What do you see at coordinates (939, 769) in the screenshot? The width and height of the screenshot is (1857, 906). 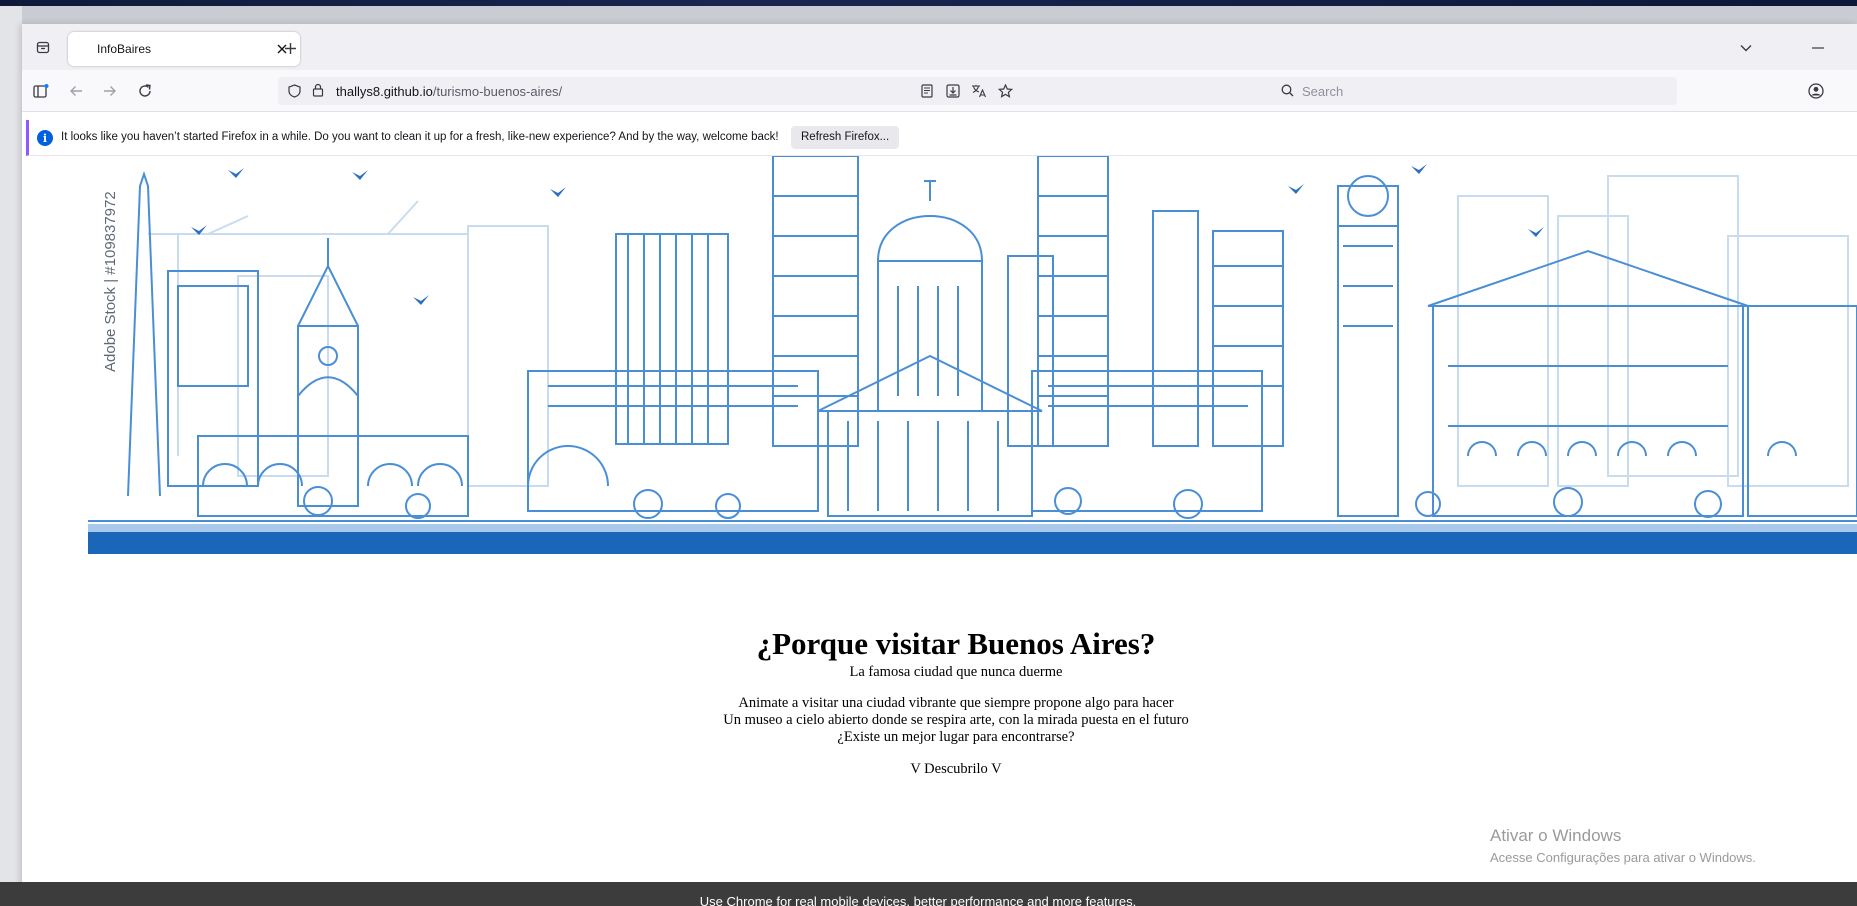 I see `discover-link: V Descubrilo V` at bounding box center [939, 769].